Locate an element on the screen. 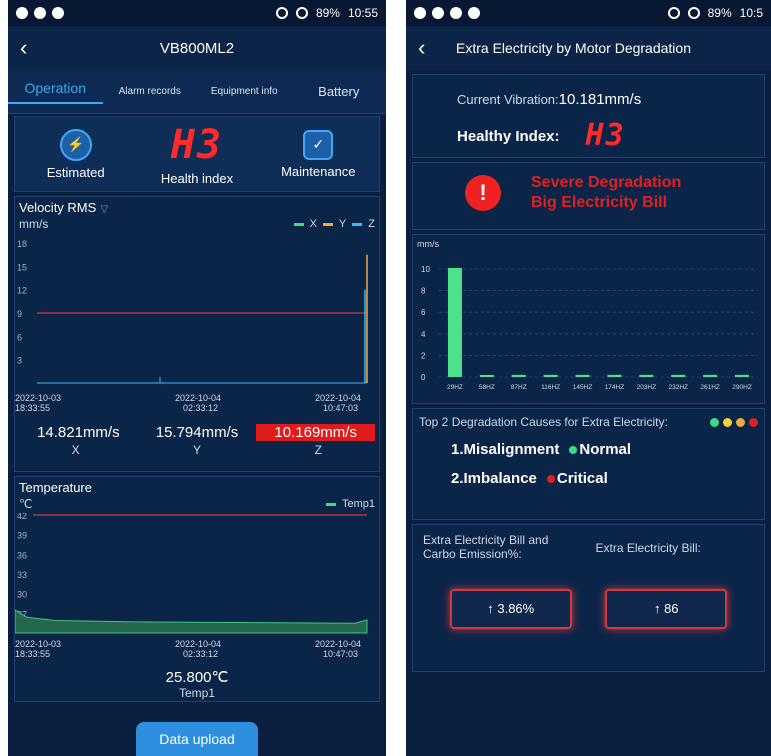  temperature-value: 25.800℃ is located at coordinates (197, 677).